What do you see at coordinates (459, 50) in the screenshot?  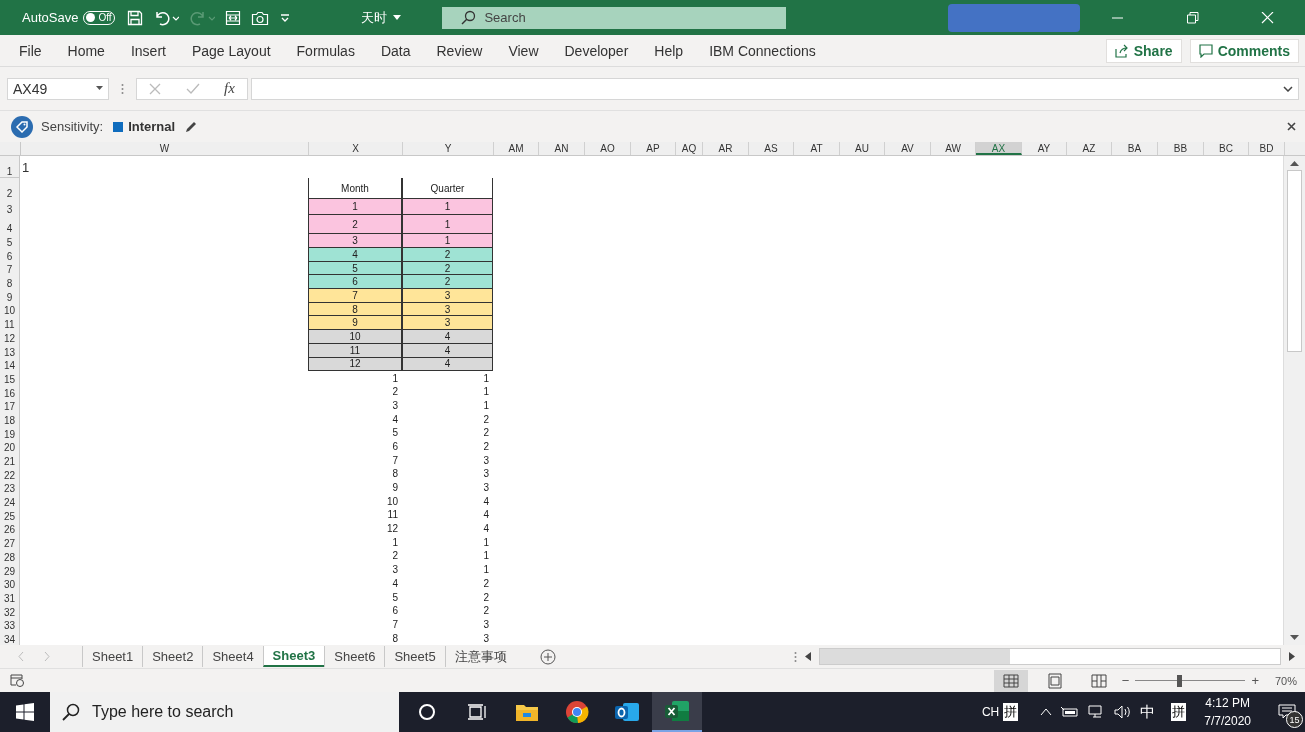 I see `ribbon-tab: Review` at bounding box center [459, 50].